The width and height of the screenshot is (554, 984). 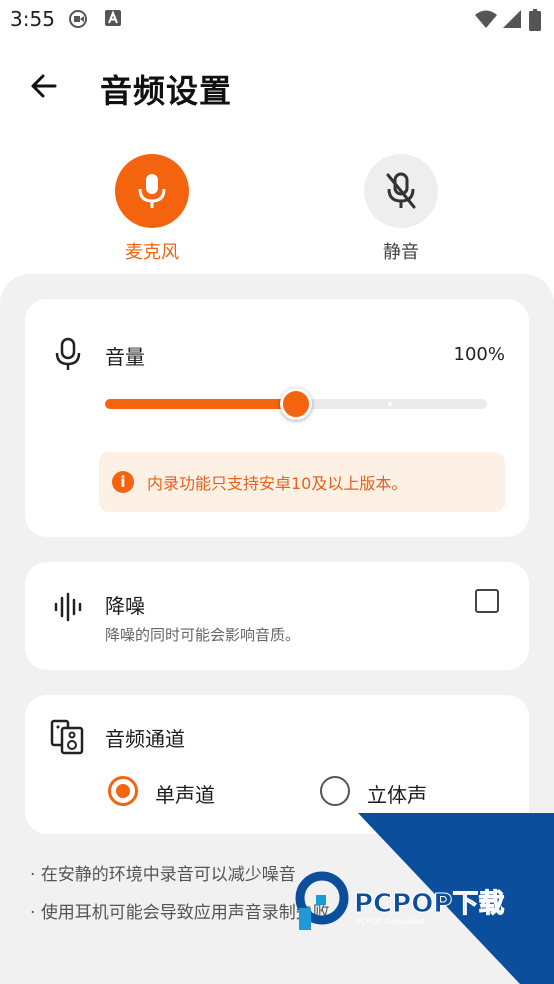 I want to click on volume-slider, so click(x=296, y=404).